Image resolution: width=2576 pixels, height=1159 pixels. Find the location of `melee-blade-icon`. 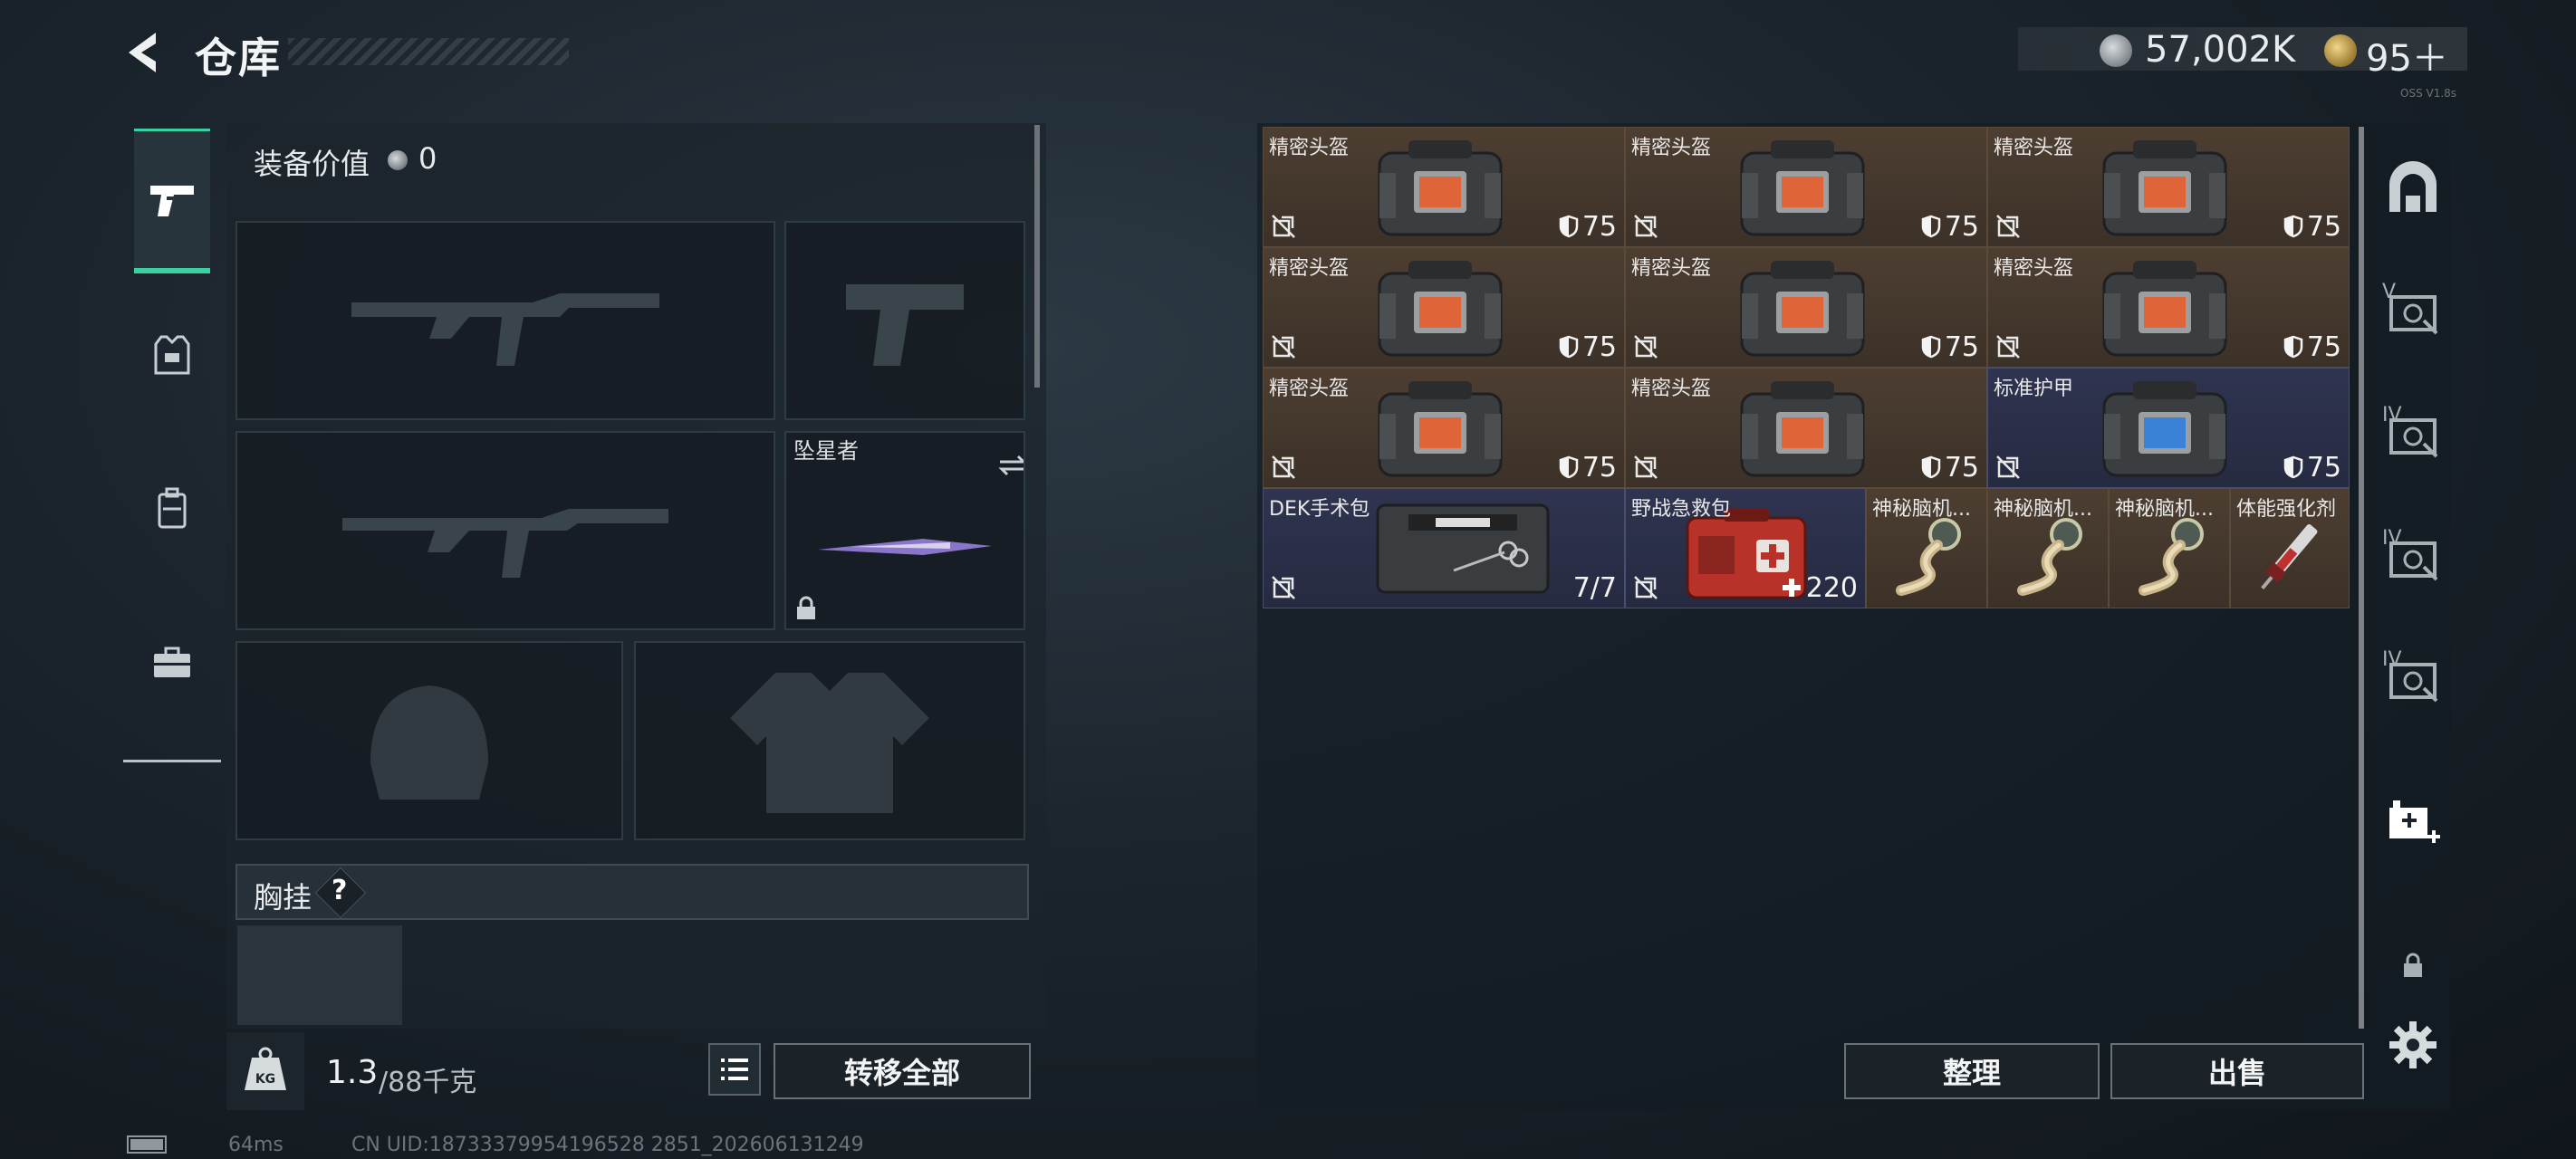

melee-blade-icon is located at coordinates (905, 547).